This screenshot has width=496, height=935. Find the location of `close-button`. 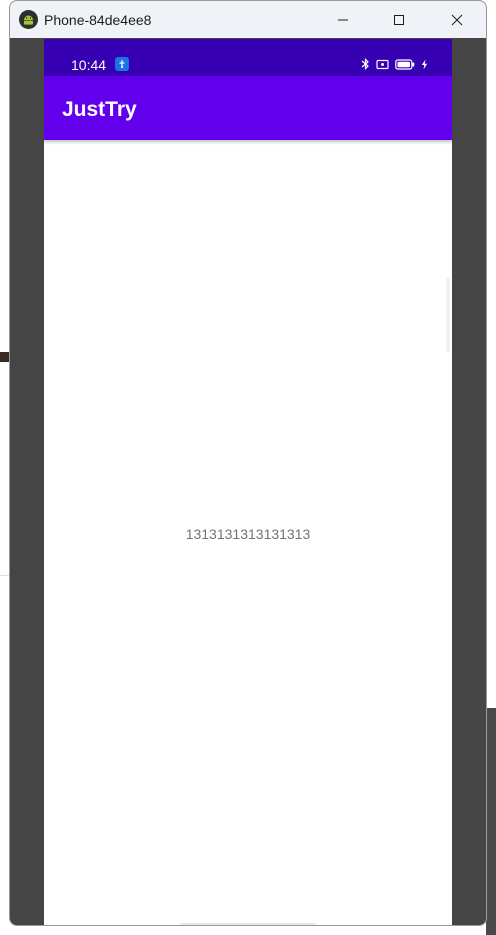

close-button is located at coordinates (457, 19).